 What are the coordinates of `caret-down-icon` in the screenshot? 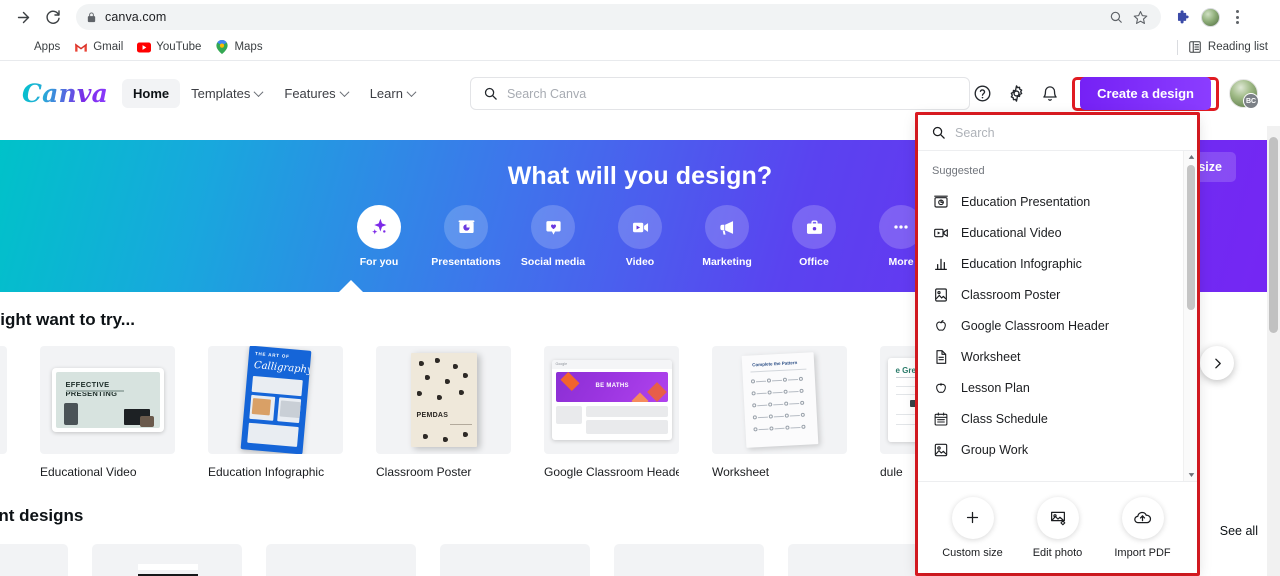 It's located at (1190, 474).